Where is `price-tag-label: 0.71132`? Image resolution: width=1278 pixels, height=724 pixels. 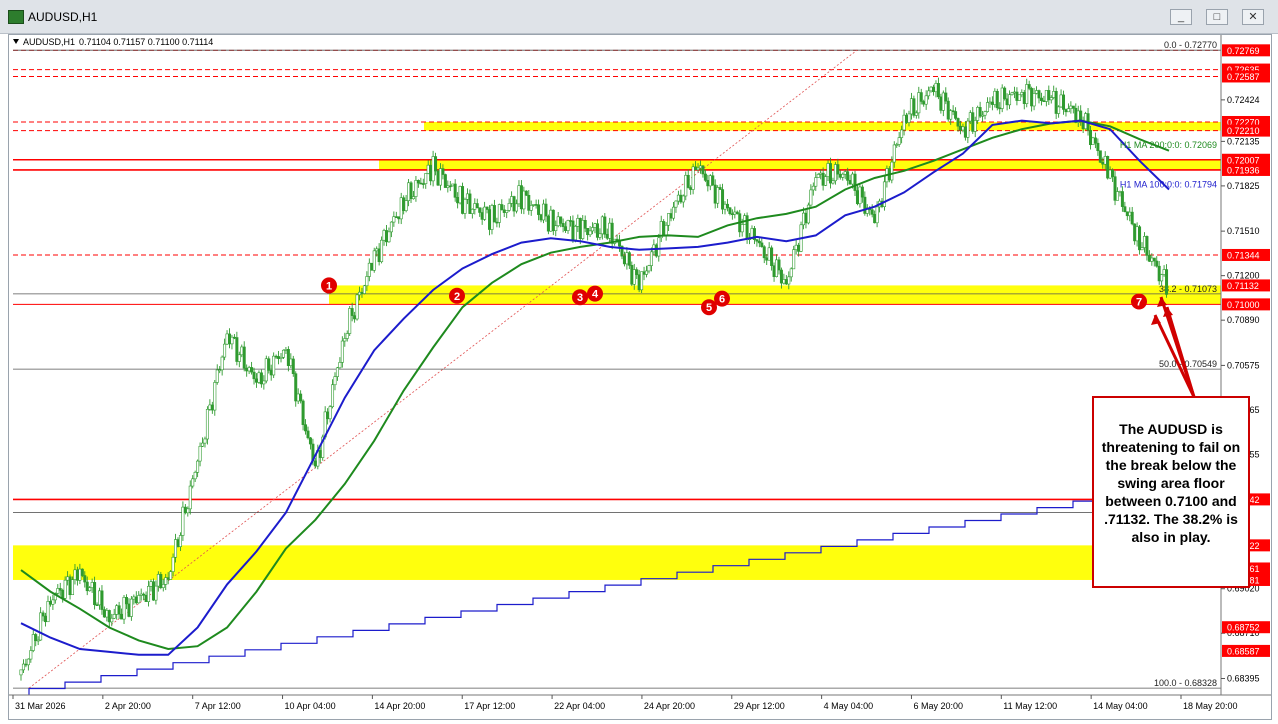
price-tag-label: 0.71132 is located at coordinates (1243, 286).